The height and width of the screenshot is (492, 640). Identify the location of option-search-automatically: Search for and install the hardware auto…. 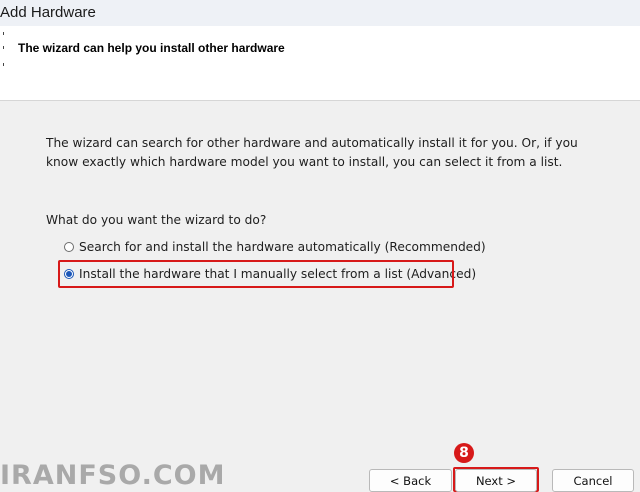
(275, 247).